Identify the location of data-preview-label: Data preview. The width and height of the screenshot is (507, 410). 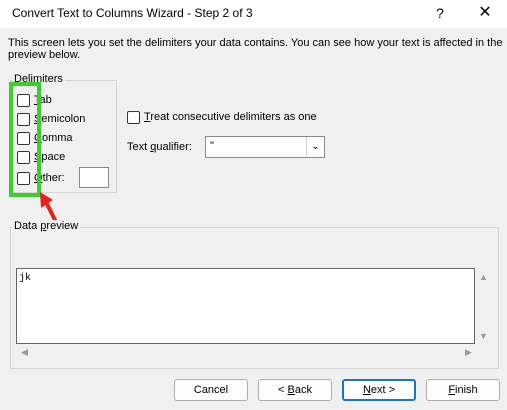
(46, 226).